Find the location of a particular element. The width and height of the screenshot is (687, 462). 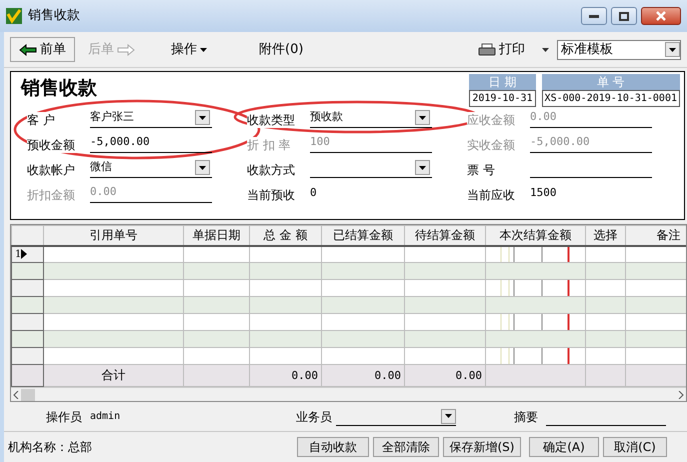

column-header: 待结算金额 is located at coordinates (445, 236).